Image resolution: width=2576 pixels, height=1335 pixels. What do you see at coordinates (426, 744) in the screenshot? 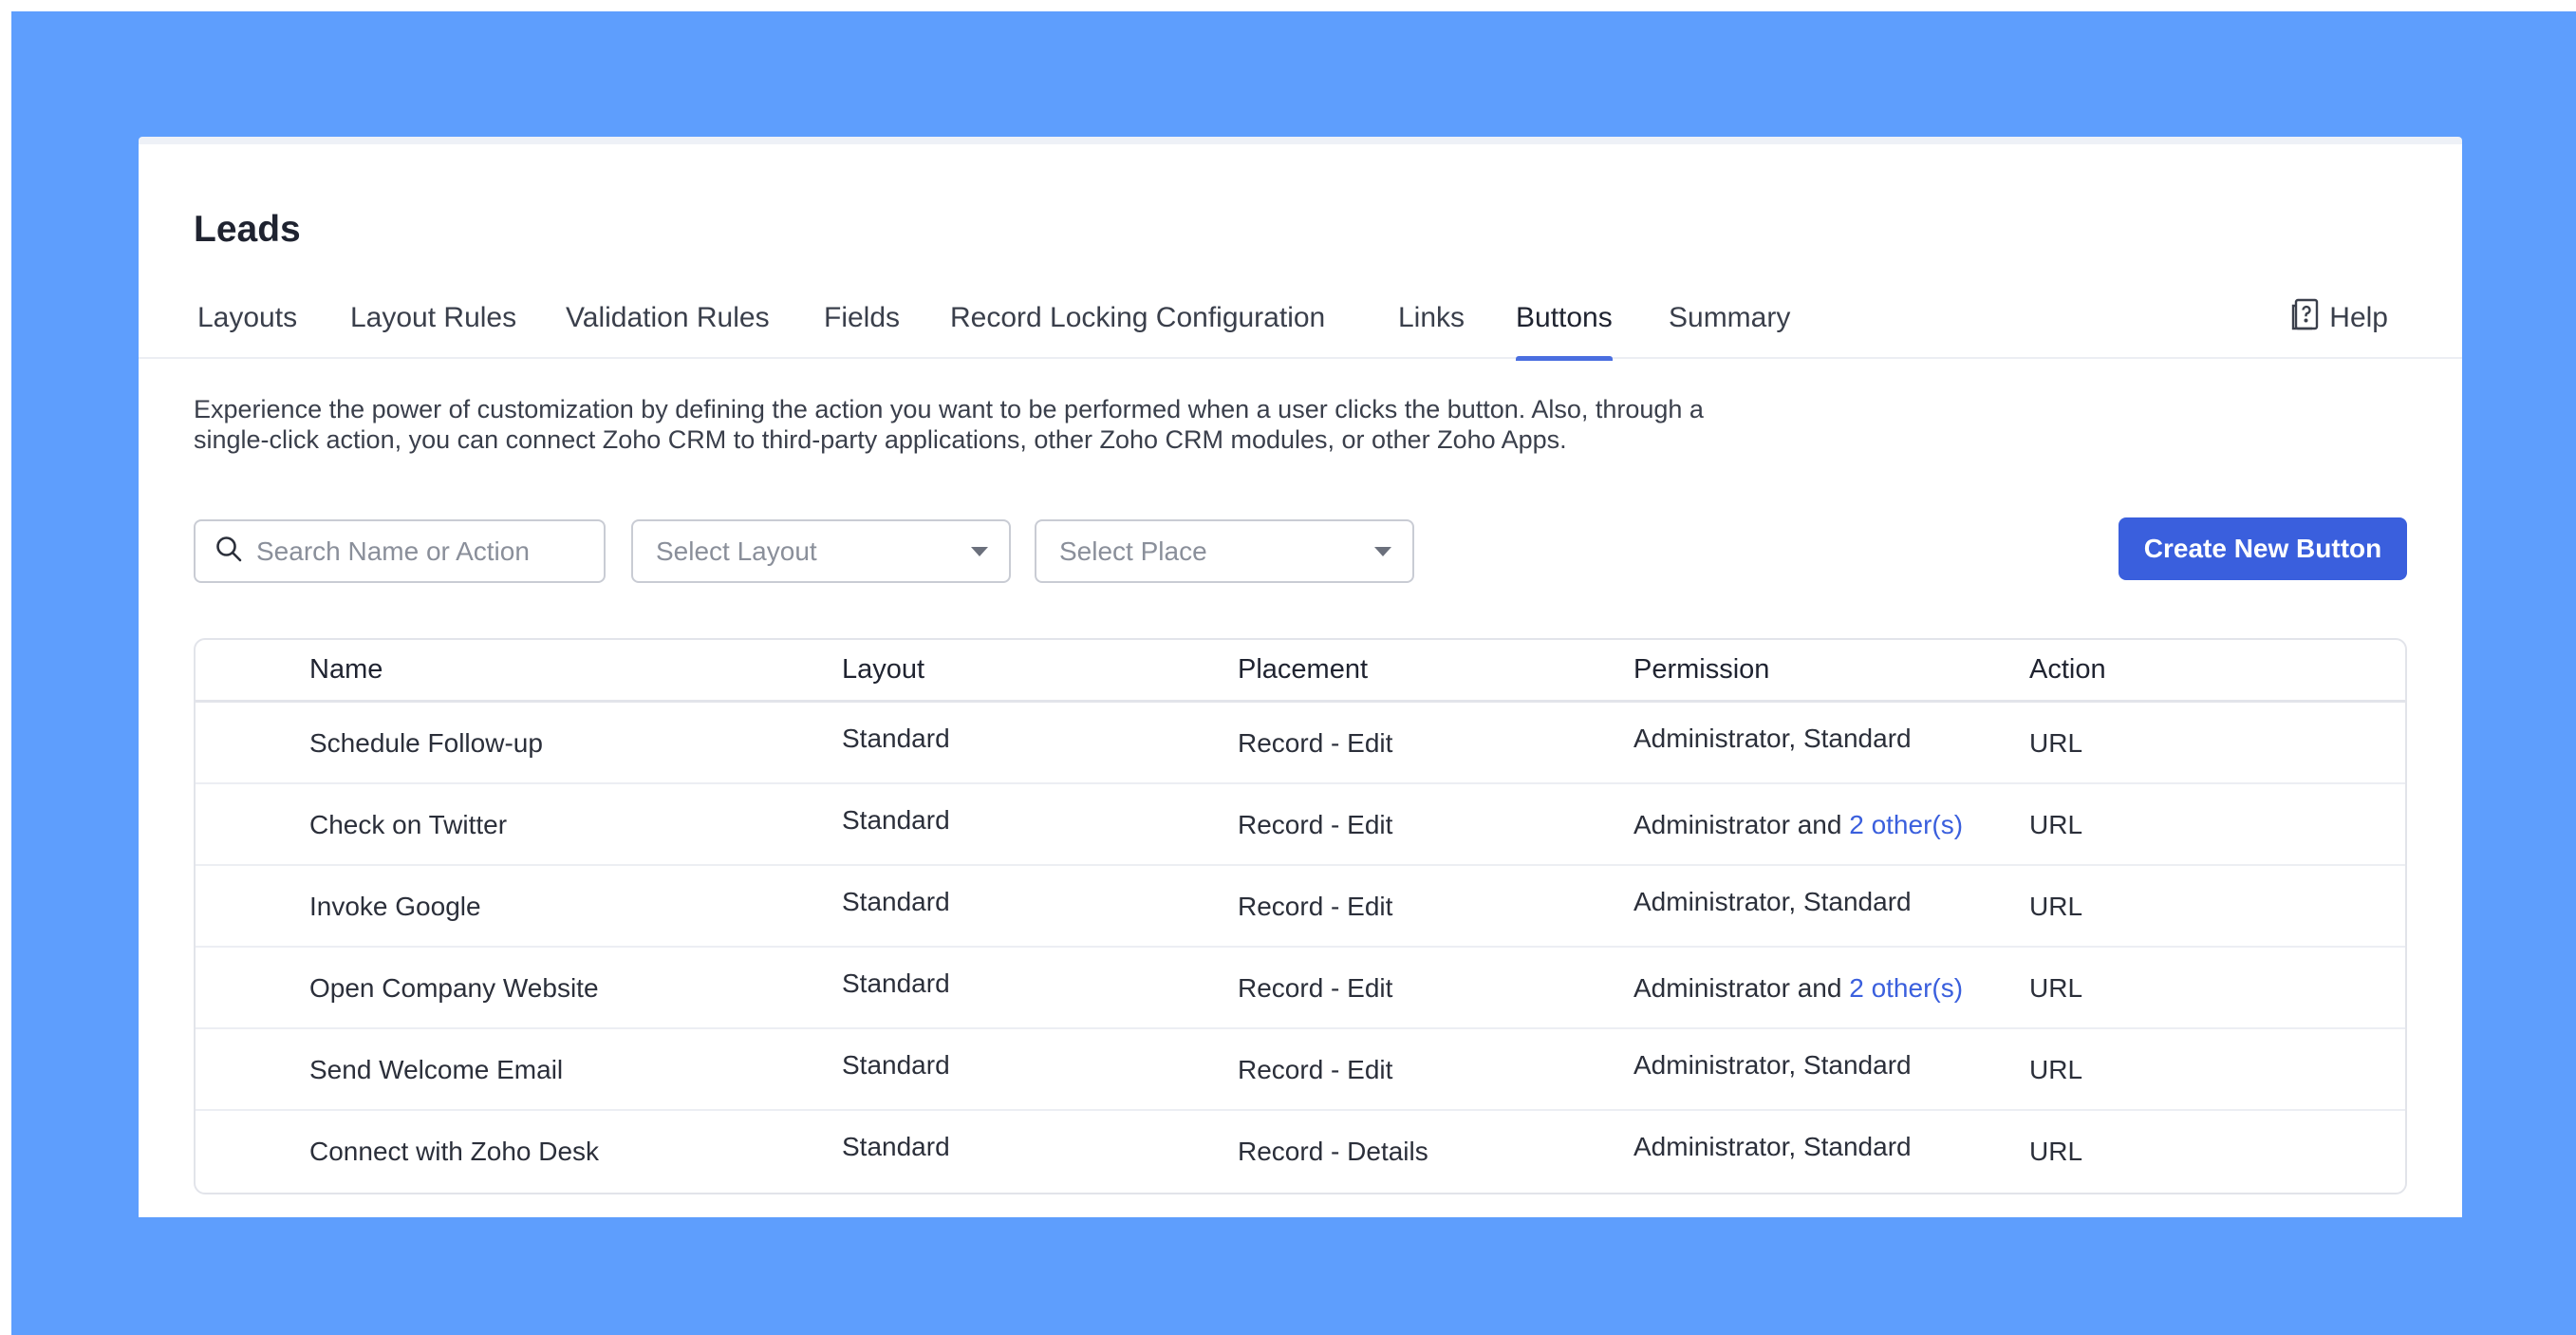
I see `button-name: Schedule Follow-up` at bounding box center [426, 744].